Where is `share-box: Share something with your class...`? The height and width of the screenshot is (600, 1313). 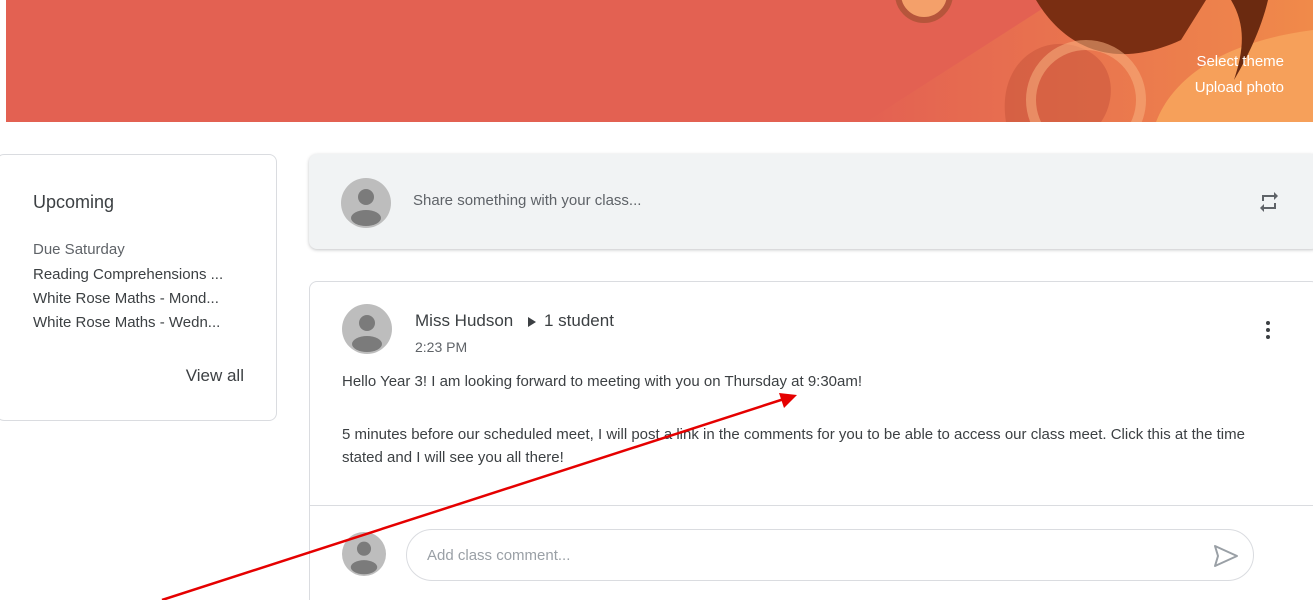 share-box: Share something with your class... is located at coordinates (811, 201).